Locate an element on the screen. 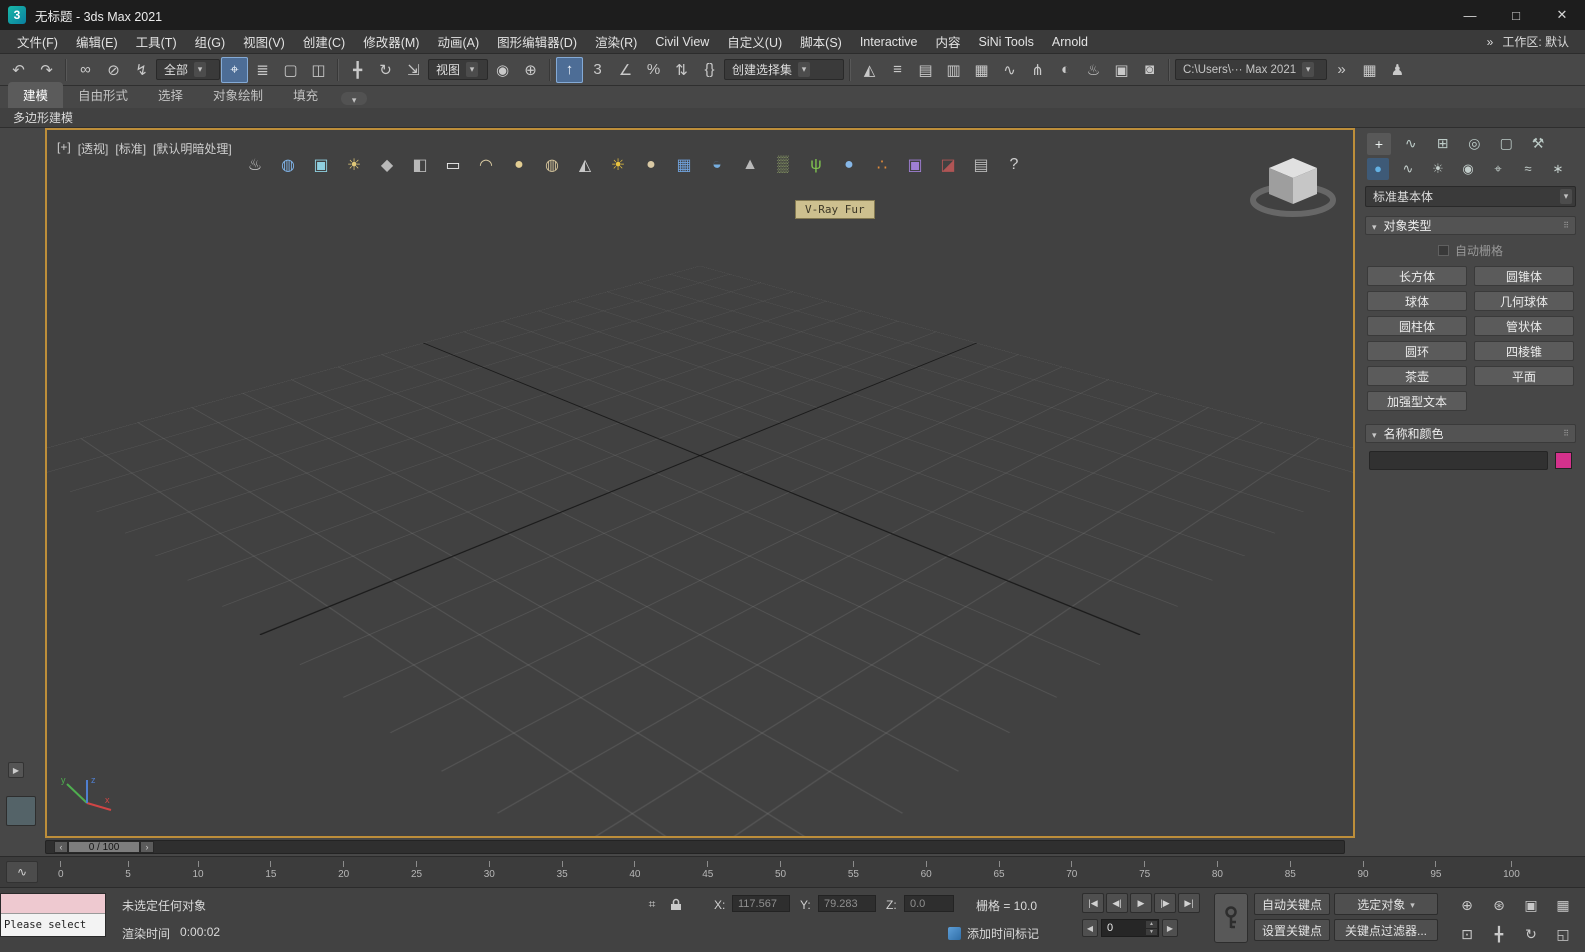 The width and height of the screenshot is (1585, 952). menu-item: 视图(V) is located at coordinates (264, 41).